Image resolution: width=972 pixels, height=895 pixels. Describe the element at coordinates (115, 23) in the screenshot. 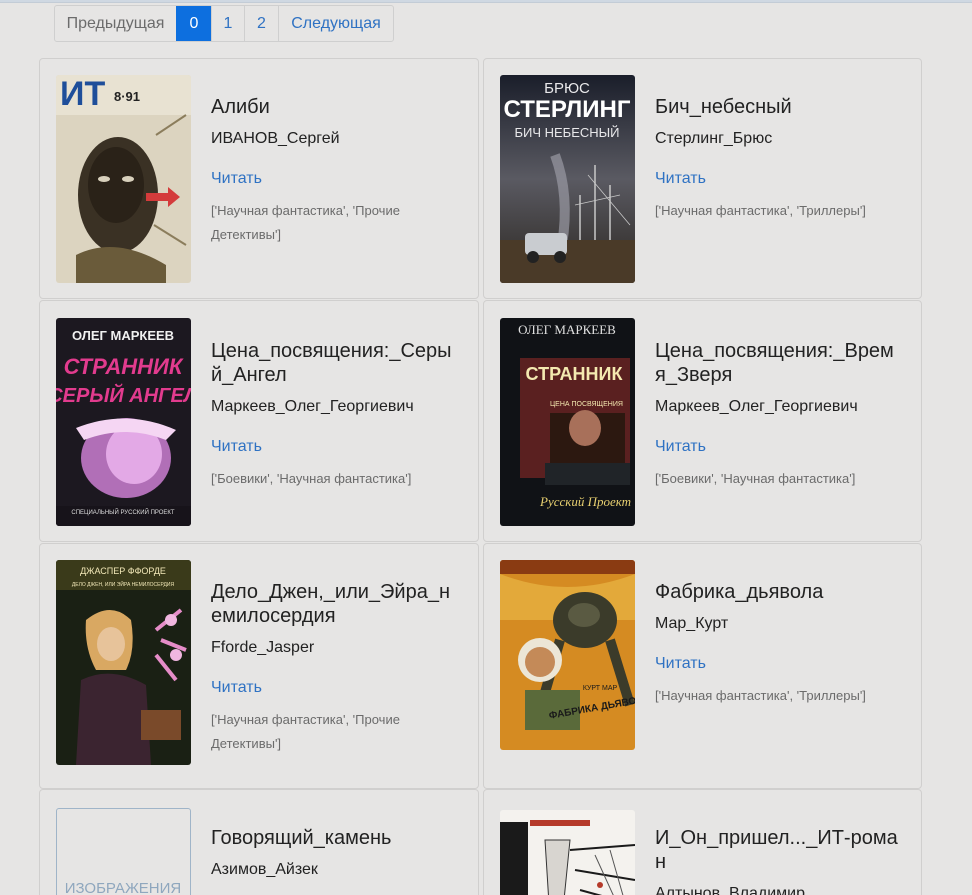

I see `pagination-previous: Предыдущая` at that location.